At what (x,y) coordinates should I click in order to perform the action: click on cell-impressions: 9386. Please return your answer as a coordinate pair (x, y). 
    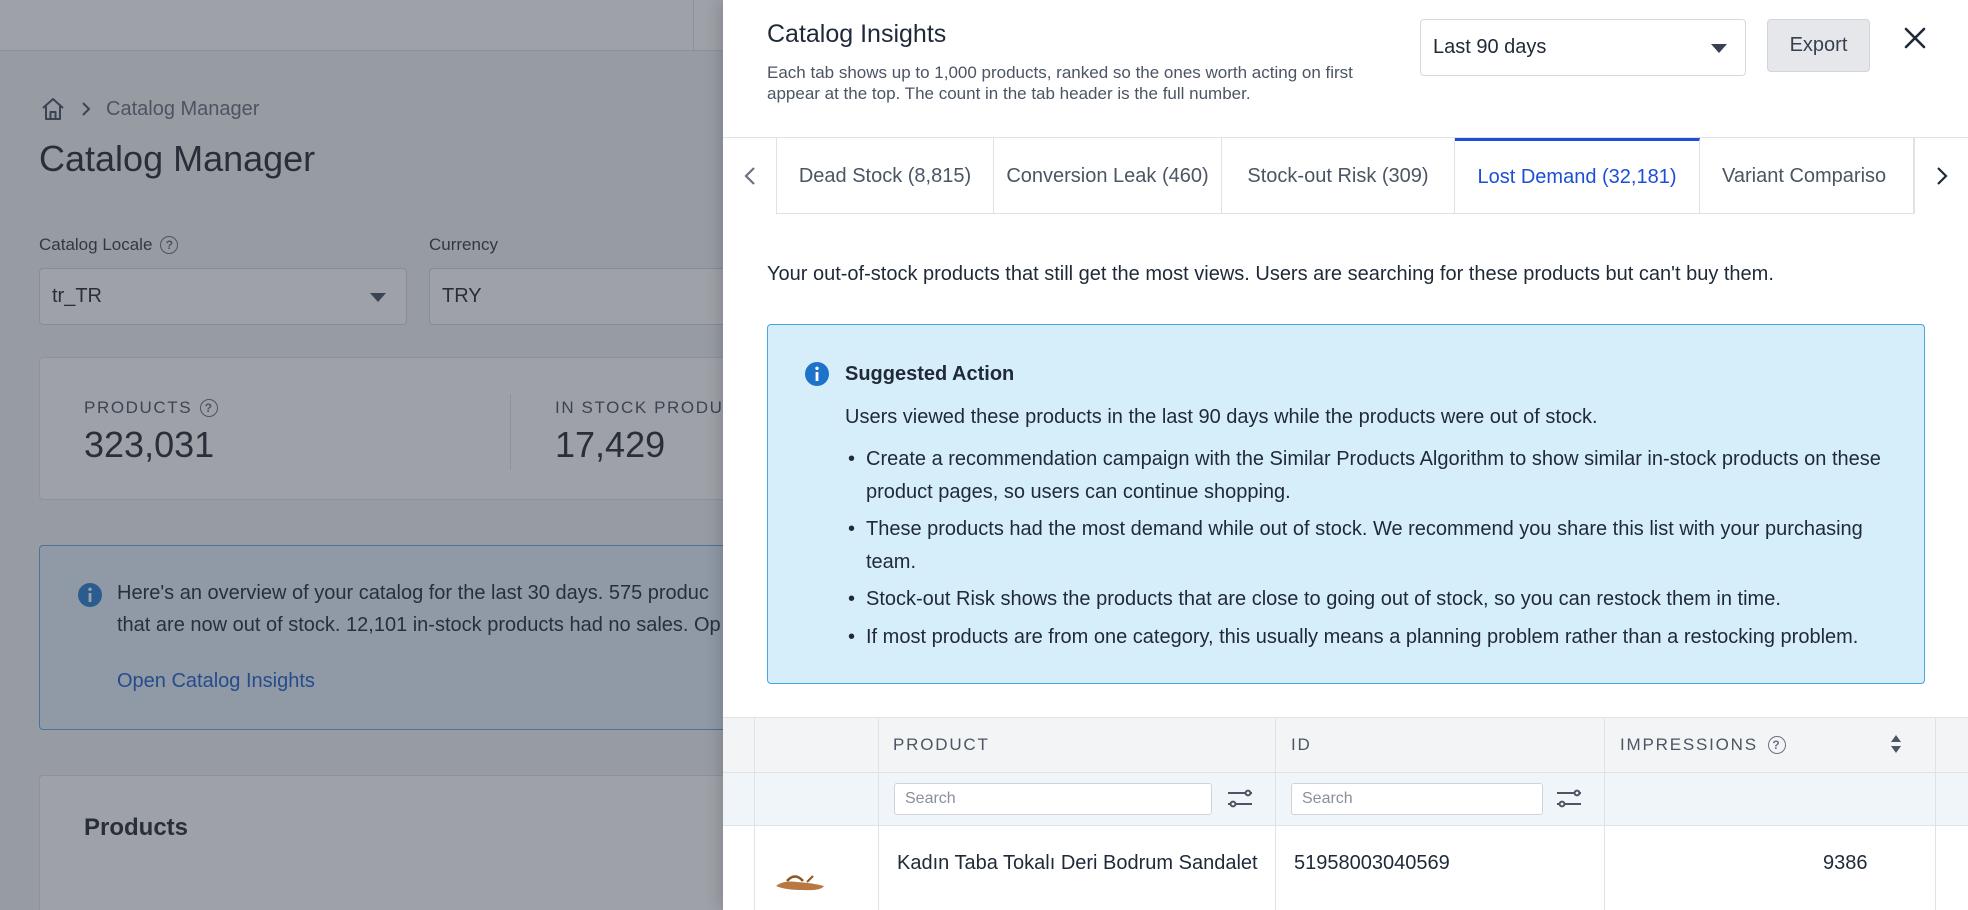
    Looking at the image, I should click on (1845, 863).